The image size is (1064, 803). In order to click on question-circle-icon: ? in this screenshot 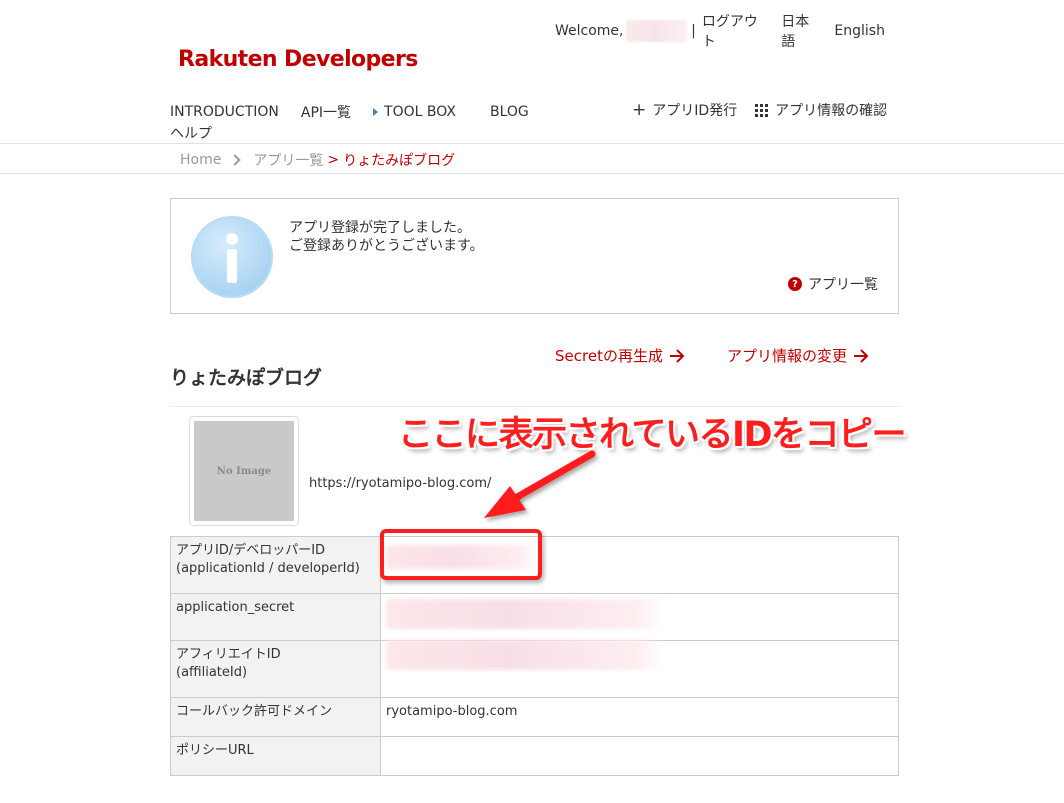, I will do `click(795, 284)`.